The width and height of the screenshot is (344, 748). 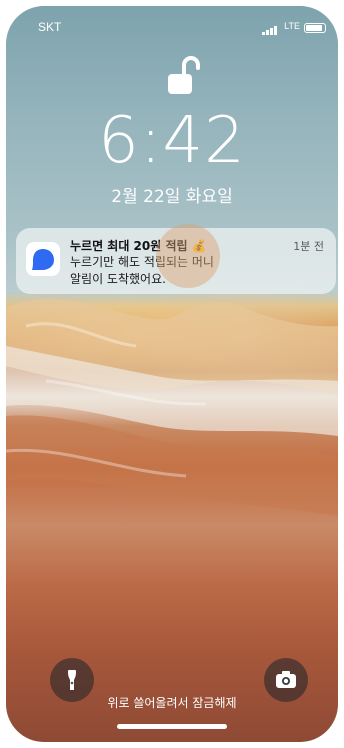 I want to click on unlock-hint: 위로 쓸어올려서 잠금해제, so click(x=172, y=703).